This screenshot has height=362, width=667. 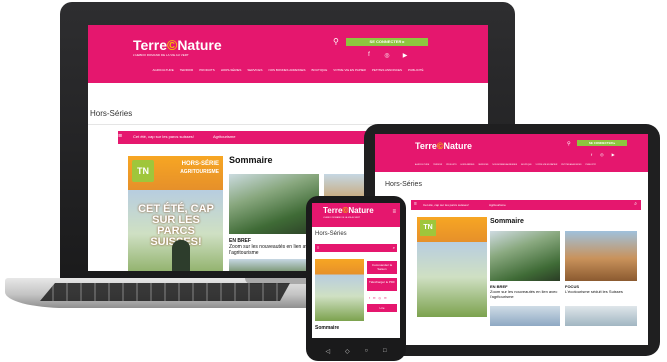 What do you see at coordinates (356, 248) in the screenshot?
I see `issue-filter-bar: ≡ ⌕` at bounding box center [356, 248].